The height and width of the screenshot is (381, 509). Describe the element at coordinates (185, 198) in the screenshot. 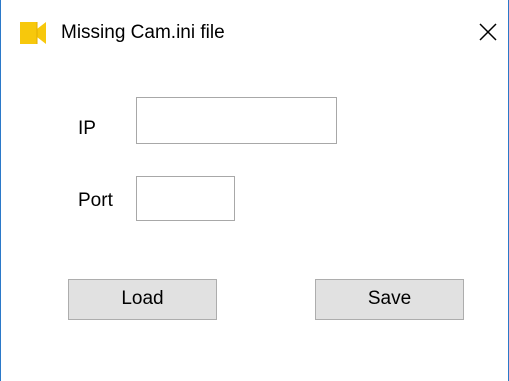

I see `port-input` at that location.